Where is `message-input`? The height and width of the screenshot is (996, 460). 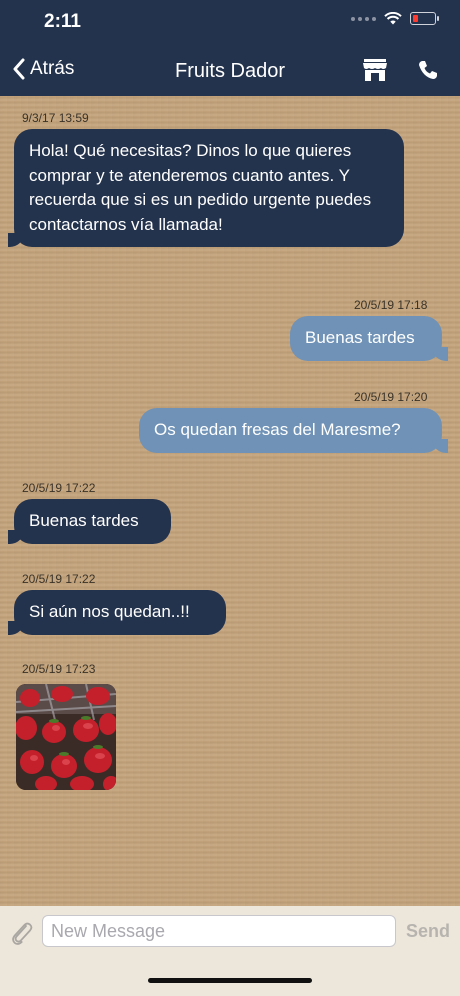
message-input is located at coordinates (219, 931).